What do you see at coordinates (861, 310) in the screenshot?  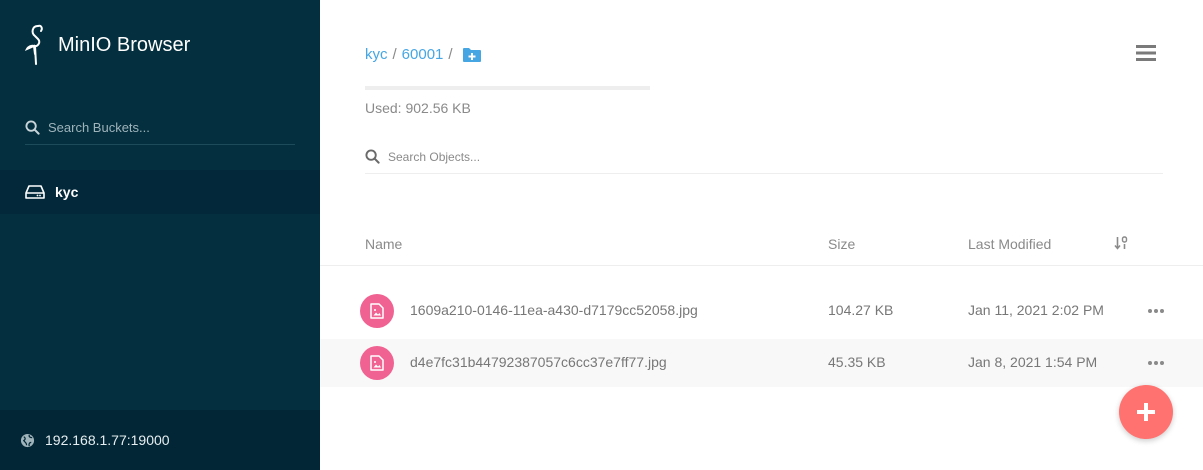 I see `file-size: 104.27 KB` at bounding box center [861, 310].